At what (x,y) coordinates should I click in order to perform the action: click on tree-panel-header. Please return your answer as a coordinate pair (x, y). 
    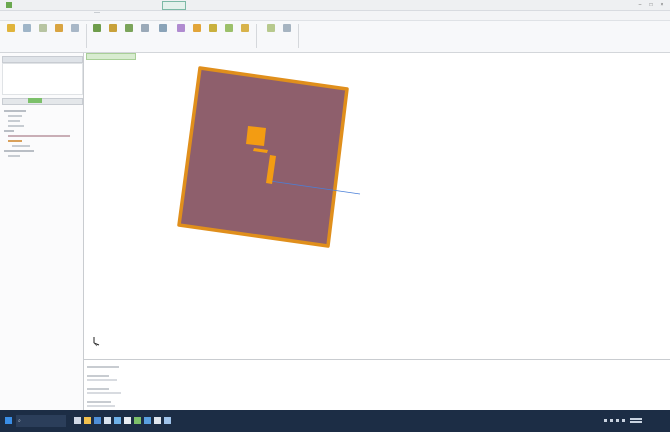
    Looking at the image, I should click on (42, 101).